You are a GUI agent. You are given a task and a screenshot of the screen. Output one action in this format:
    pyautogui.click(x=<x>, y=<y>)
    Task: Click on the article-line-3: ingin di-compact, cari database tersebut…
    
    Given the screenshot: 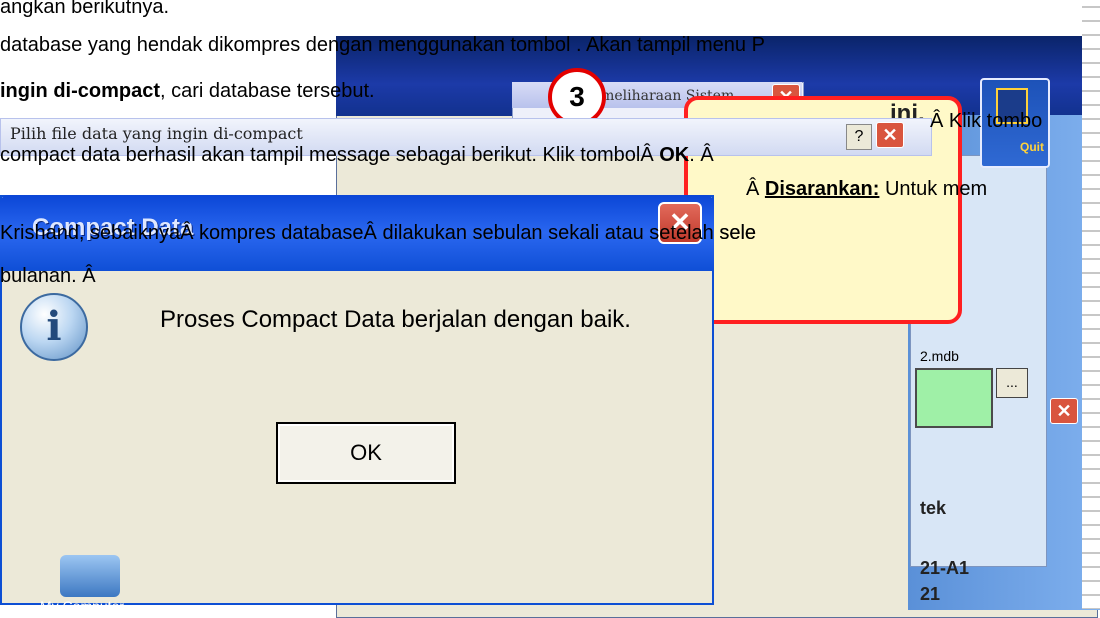 What is the action you would take?
    pyautogui.click(x=187, y=91)
    